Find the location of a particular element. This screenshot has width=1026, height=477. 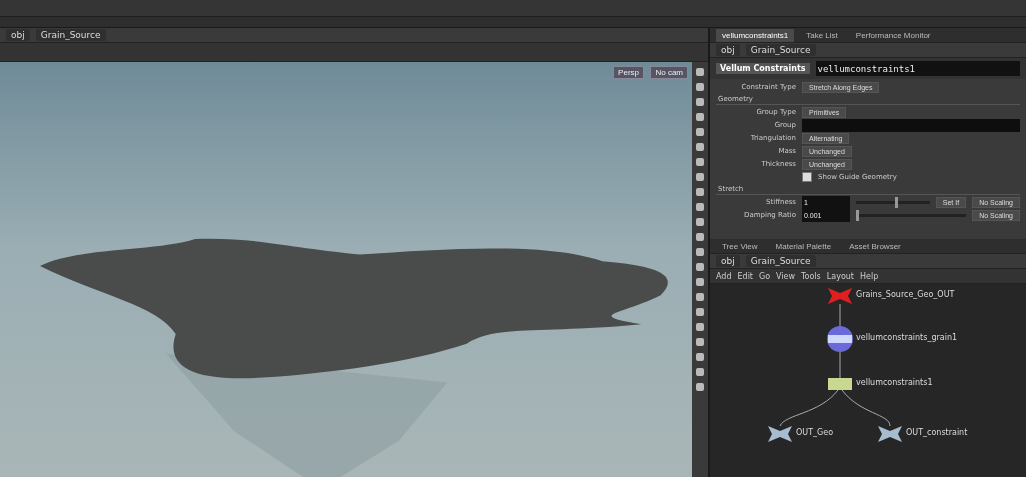

node-type-label: Vellum Constraints is located at coordinates (763, 68).